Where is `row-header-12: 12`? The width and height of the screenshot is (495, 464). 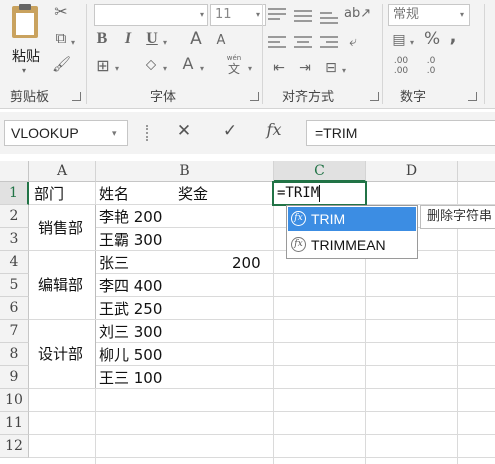 row-header-12: 12 is located at coordinates (14, 446).